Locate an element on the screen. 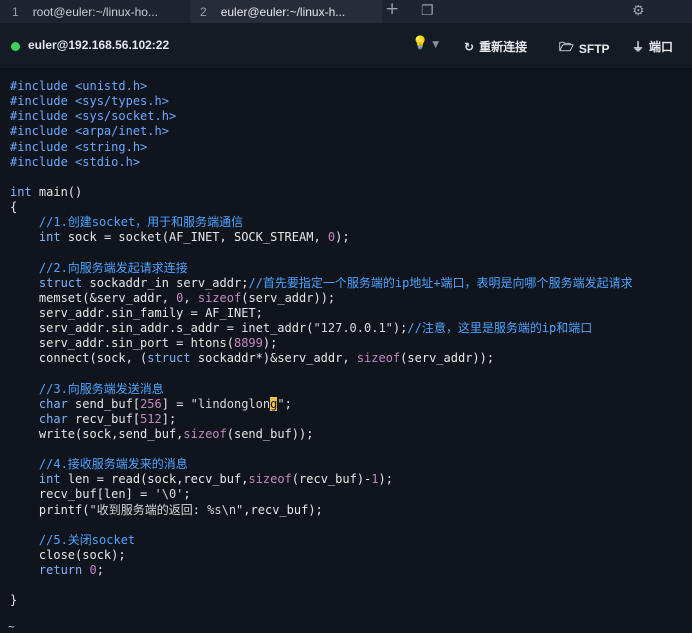 The image size is (692, 633). status-online-icon is located at coordinates (15, 46).